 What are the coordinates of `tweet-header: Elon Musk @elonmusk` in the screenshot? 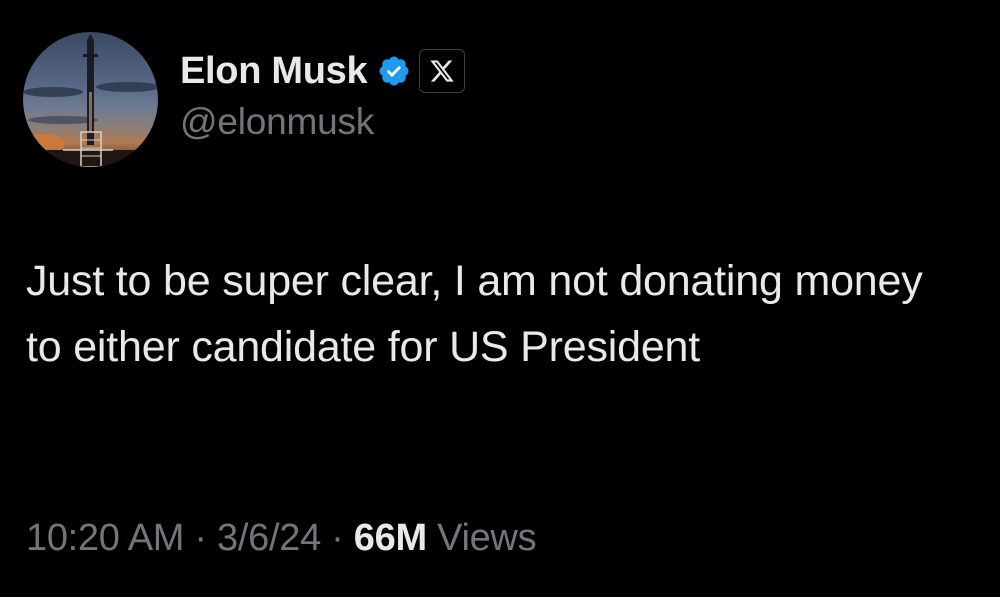 It's located at (323, 94).